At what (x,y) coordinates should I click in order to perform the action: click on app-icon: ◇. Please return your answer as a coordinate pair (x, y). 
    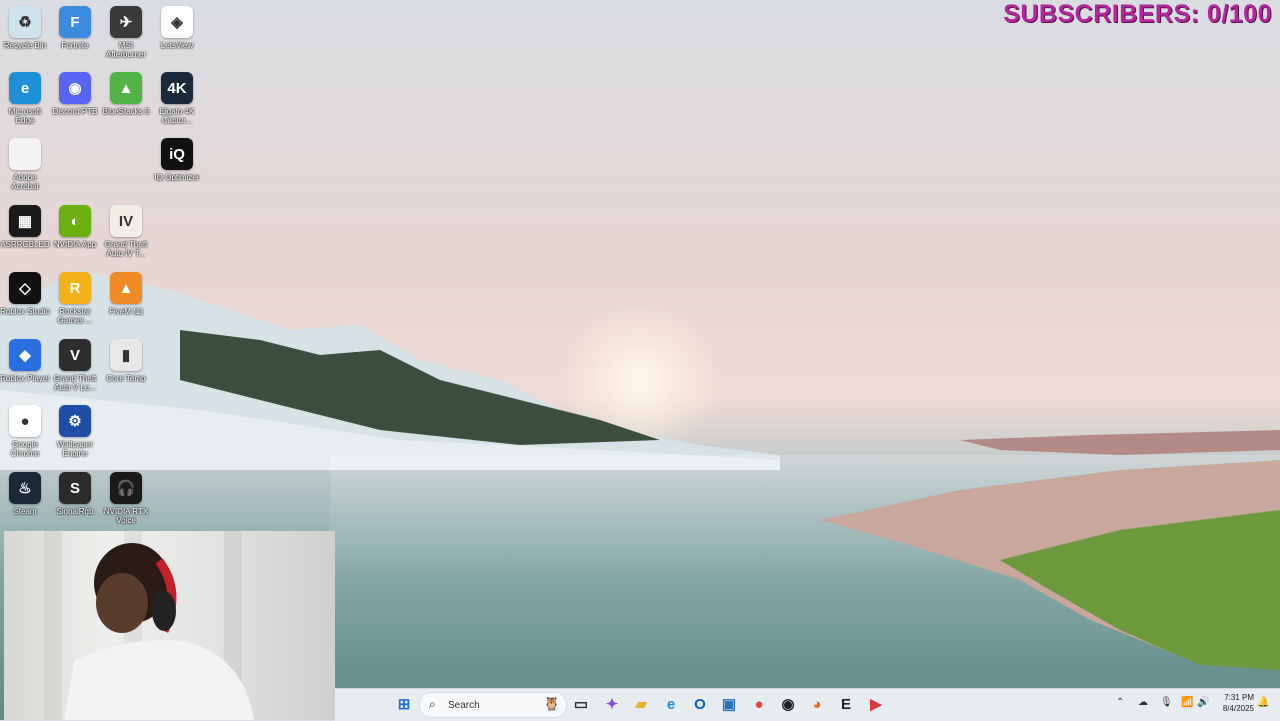
    Looking at the image, I should click on (25, 288).